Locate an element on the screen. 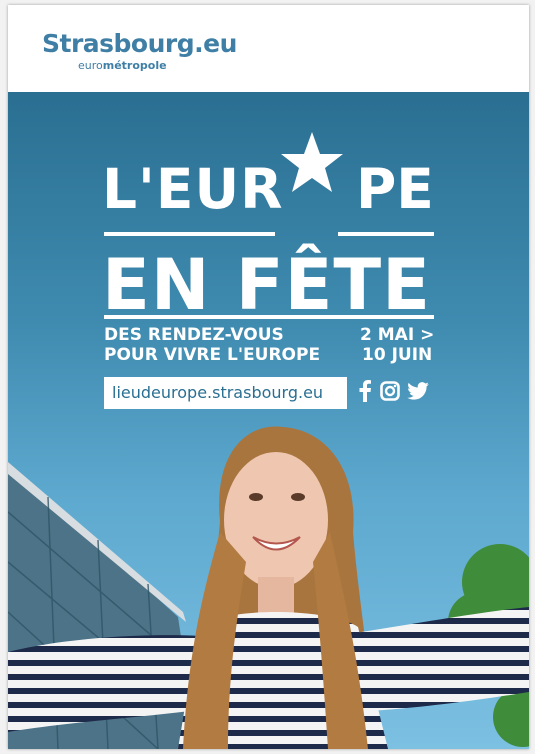 This screenshot has height=754, width=535. title-rule-top is located at coordinates (189, 234).